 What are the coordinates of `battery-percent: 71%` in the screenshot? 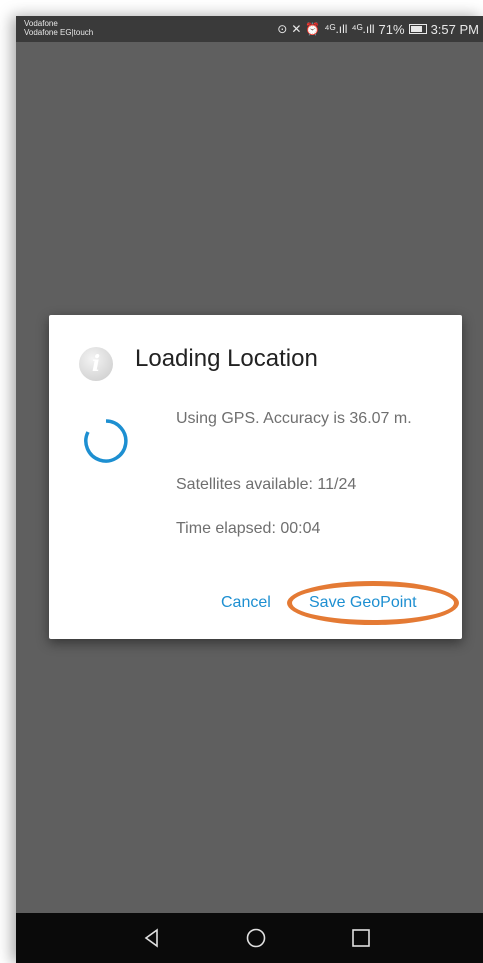 It's located at (391, 29).